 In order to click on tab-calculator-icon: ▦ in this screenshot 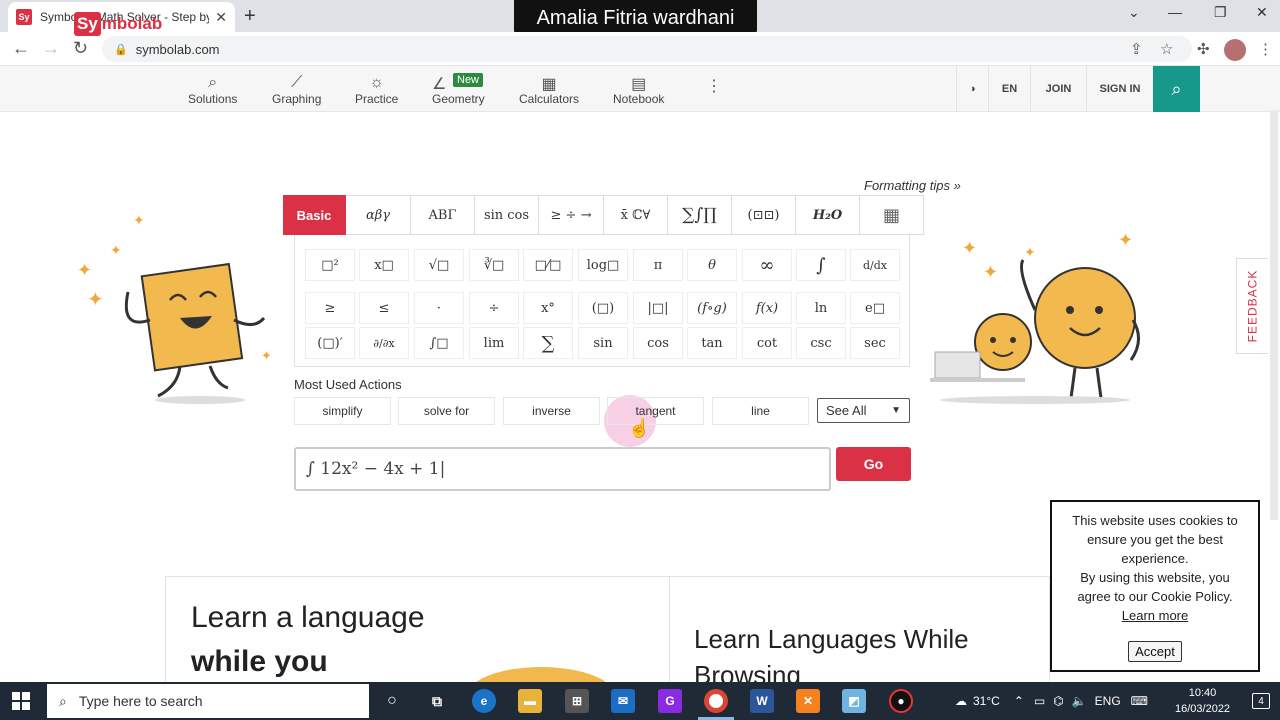, I will do `click(892, 215)`.